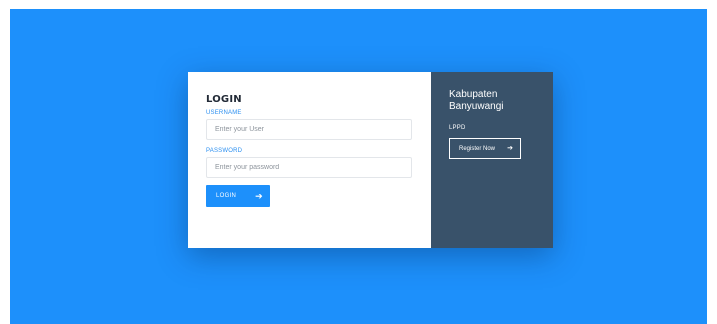  I want to click on username-label: USERNAME, so click(224, 113).